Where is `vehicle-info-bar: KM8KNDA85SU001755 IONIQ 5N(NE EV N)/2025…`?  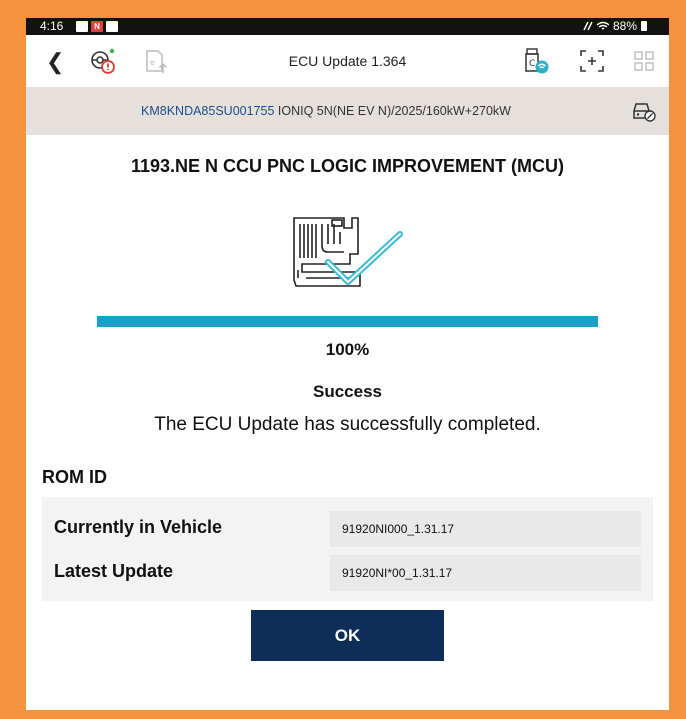 vehicle-info-bar: KM8KNDA85SU001755 IONIQ 5N(NE EV N)/2025… is located at coordinates (347, 111).